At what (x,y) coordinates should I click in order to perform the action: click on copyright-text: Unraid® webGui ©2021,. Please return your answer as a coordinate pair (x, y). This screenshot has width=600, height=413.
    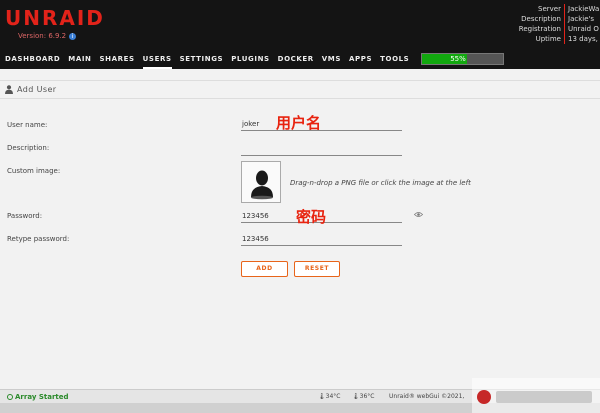
    Looking at the image, I should click on (427, 396).